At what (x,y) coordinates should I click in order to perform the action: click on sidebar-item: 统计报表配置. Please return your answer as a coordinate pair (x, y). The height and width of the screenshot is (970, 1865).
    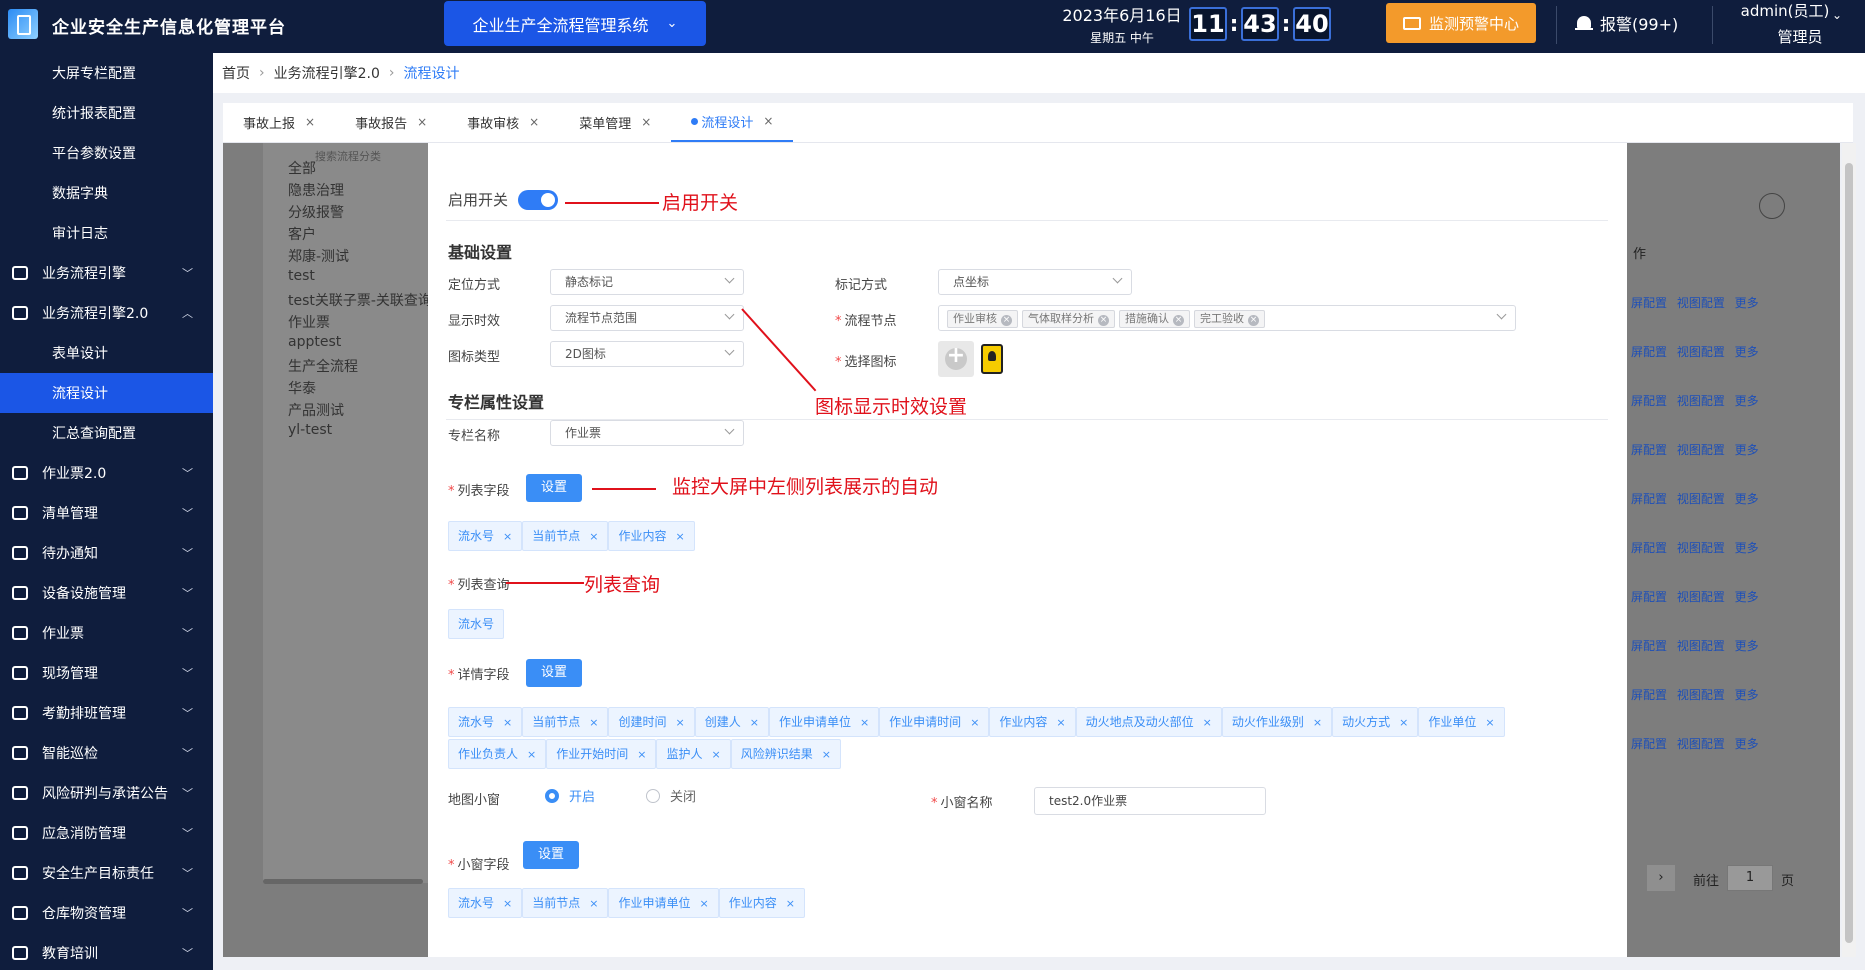
    Looking at the image, I should click on (106, 113).